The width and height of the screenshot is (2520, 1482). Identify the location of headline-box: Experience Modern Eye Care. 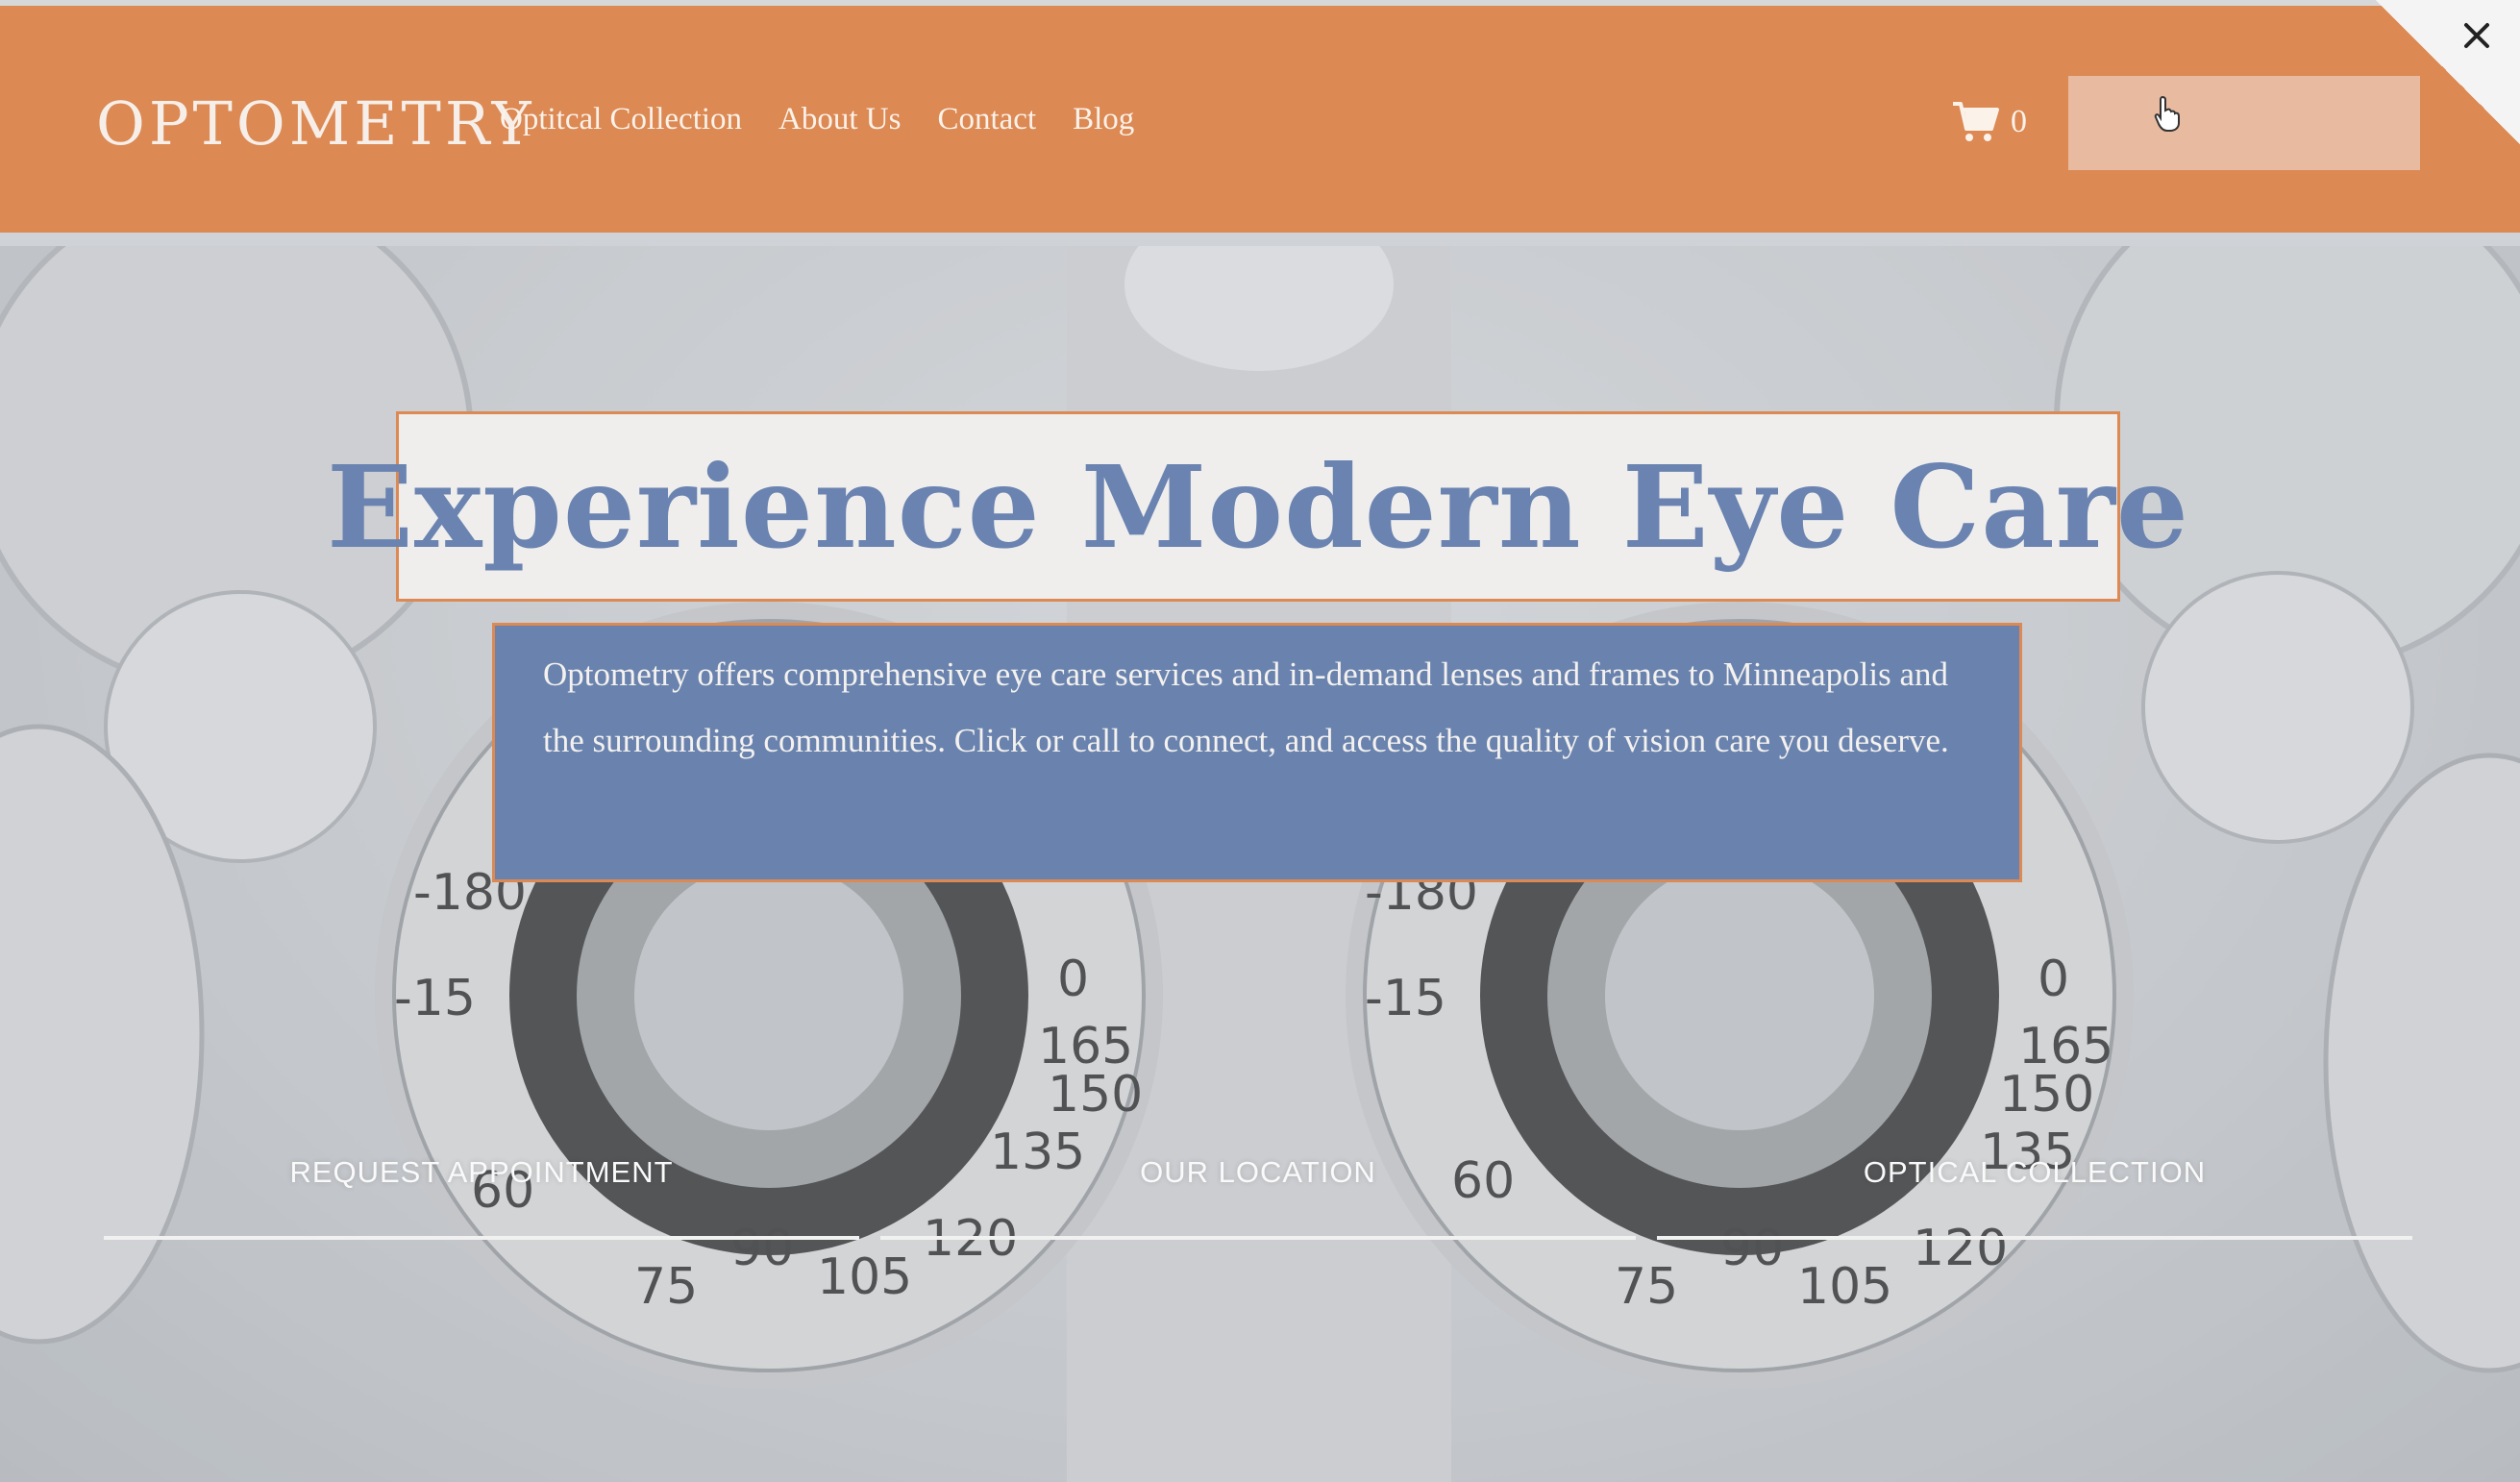
(1258, 507).